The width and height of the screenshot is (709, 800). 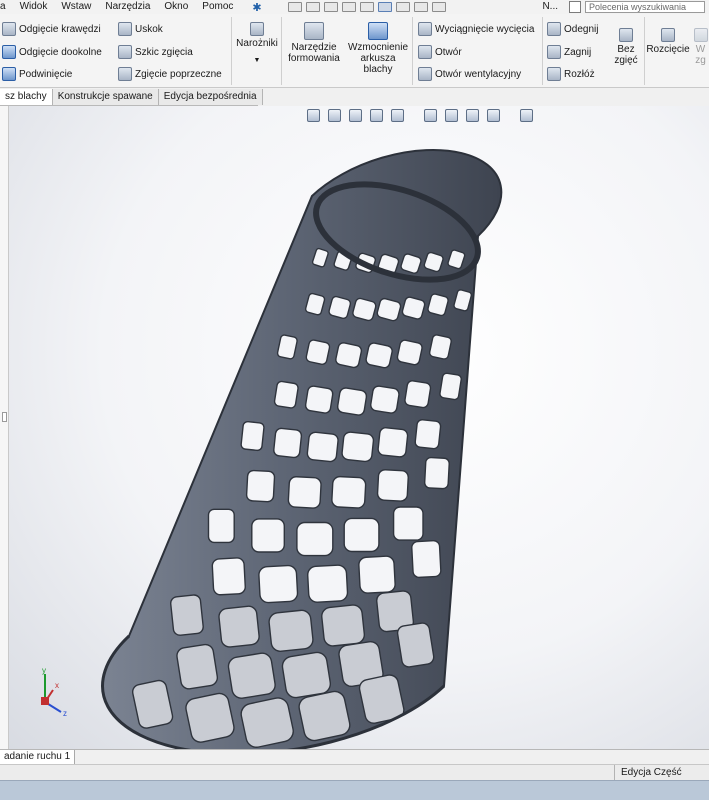 What do you see at coordinates (54, 692) in the screenshot?
I see `view-triad: y x z` at bounding box center [54, 692].